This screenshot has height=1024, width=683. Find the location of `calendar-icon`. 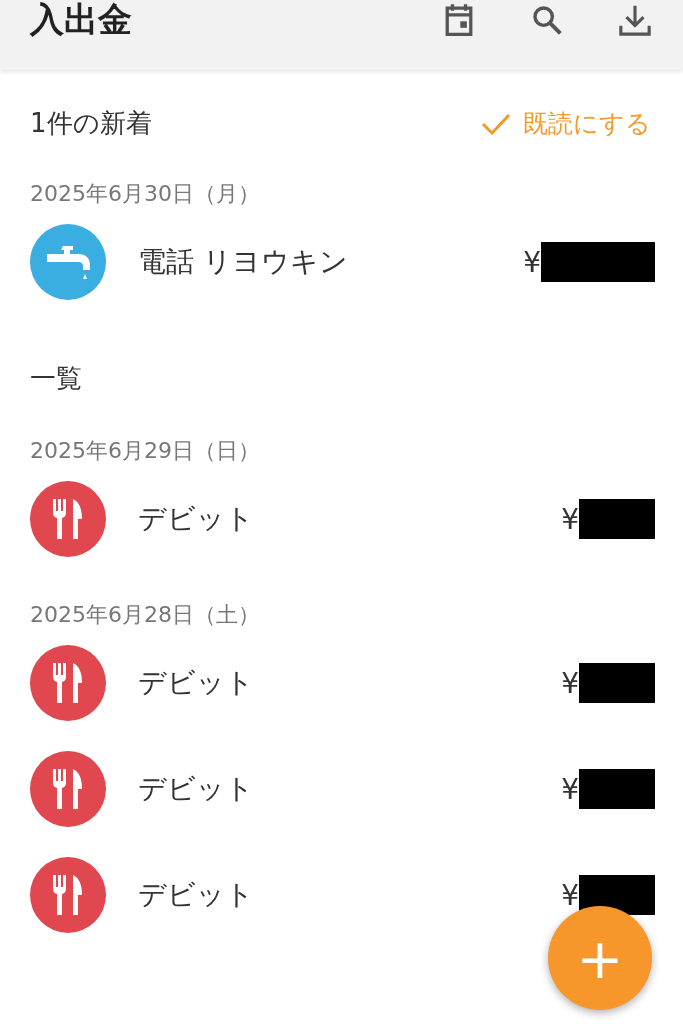

calendar-icon is located at coordinates (459, 20).